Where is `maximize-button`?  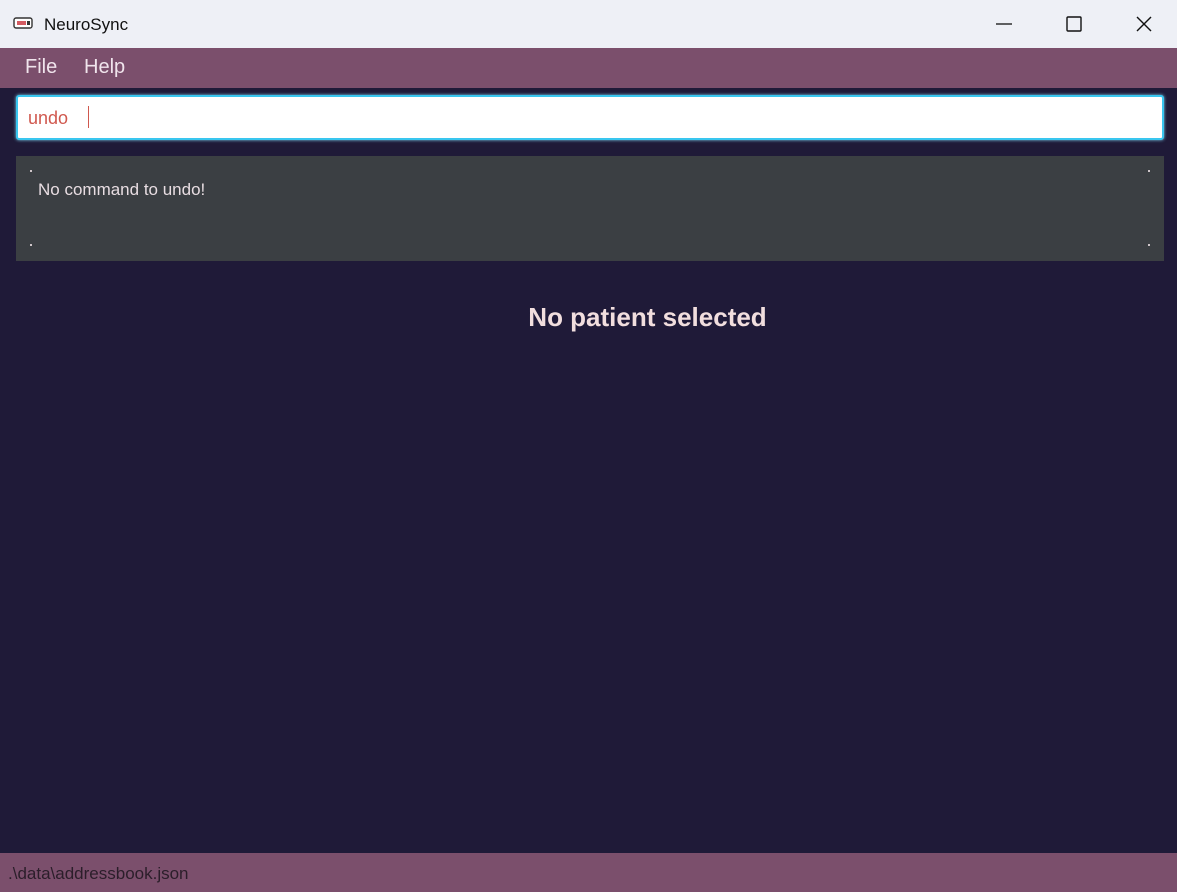
maximize-button is located at coordinates (1074, 24).